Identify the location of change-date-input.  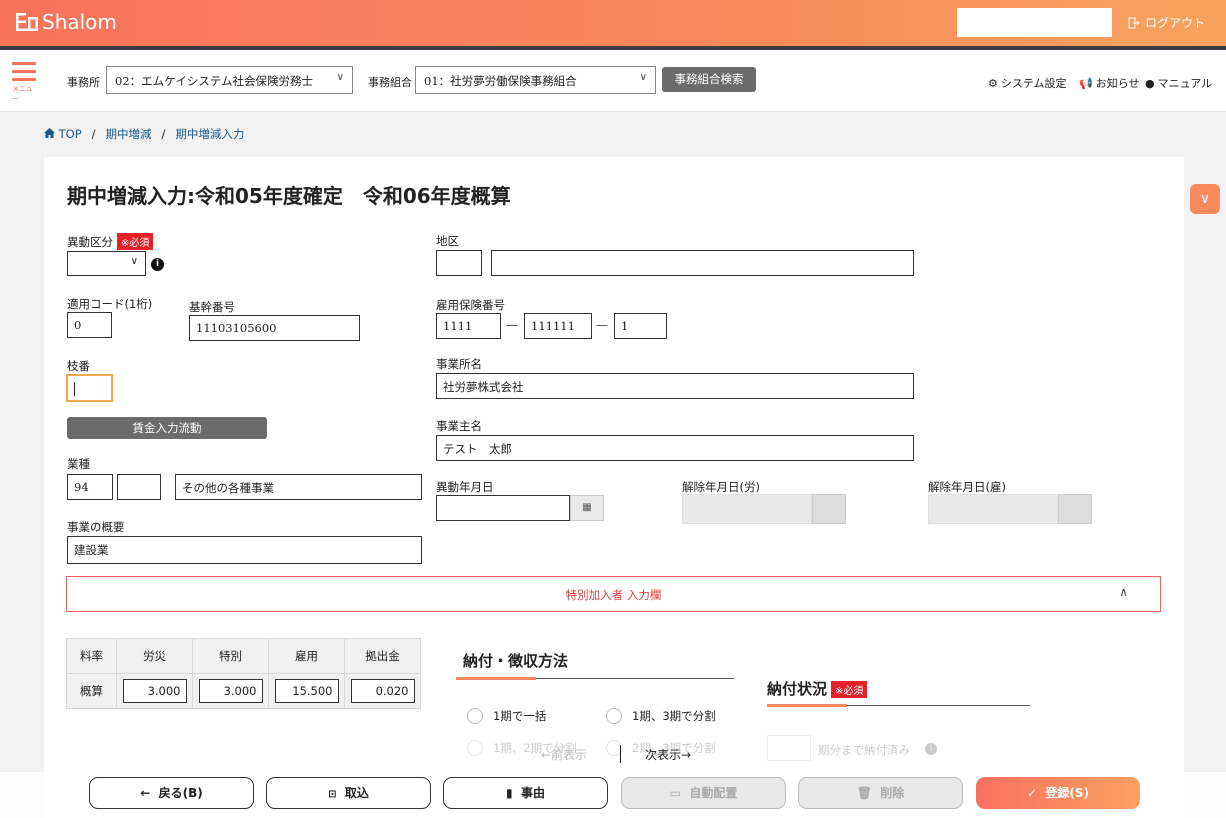
(503, 508).